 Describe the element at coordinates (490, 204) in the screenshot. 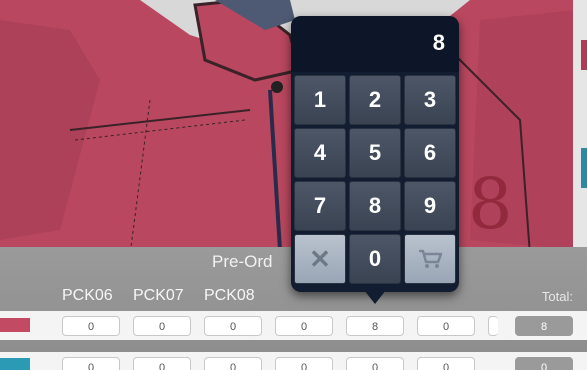

I see `svg-text: 8` at that location.